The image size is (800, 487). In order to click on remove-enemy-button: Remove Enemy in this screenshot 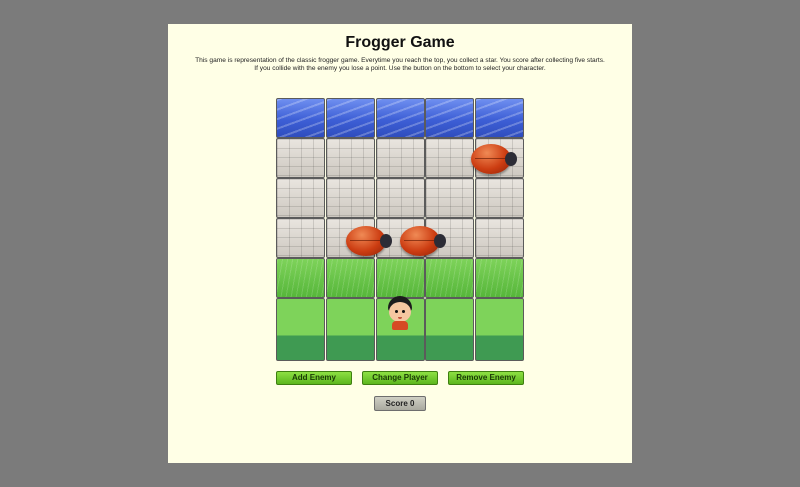, I will do `click(486, 378)`.